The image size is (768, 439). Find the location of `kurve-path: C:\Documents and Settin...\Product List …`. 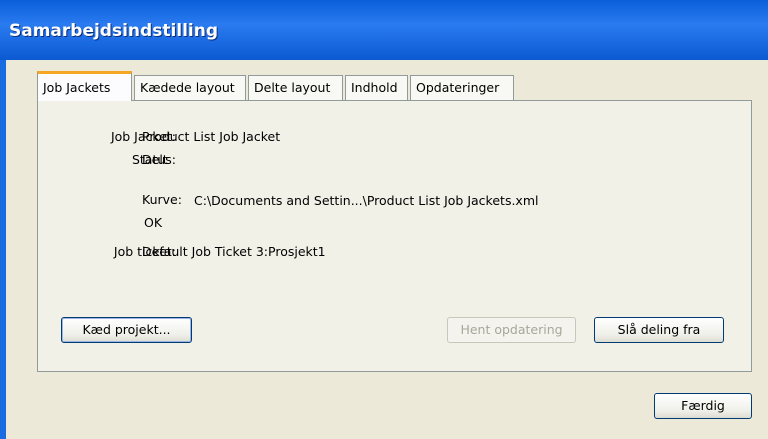

kurve-path: C:\Documents and Settin...\Product List … is located at coordinates (366, 200).